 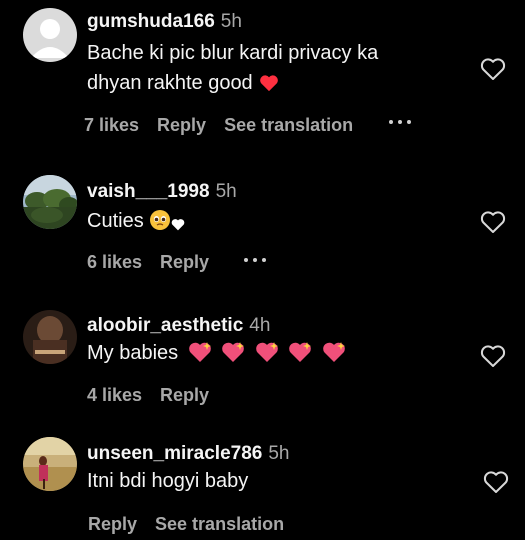 What do you see at coordinates (160, 224) in the screenshot?
I see `pleading-face-emoji` at bounding box center [160, 224].